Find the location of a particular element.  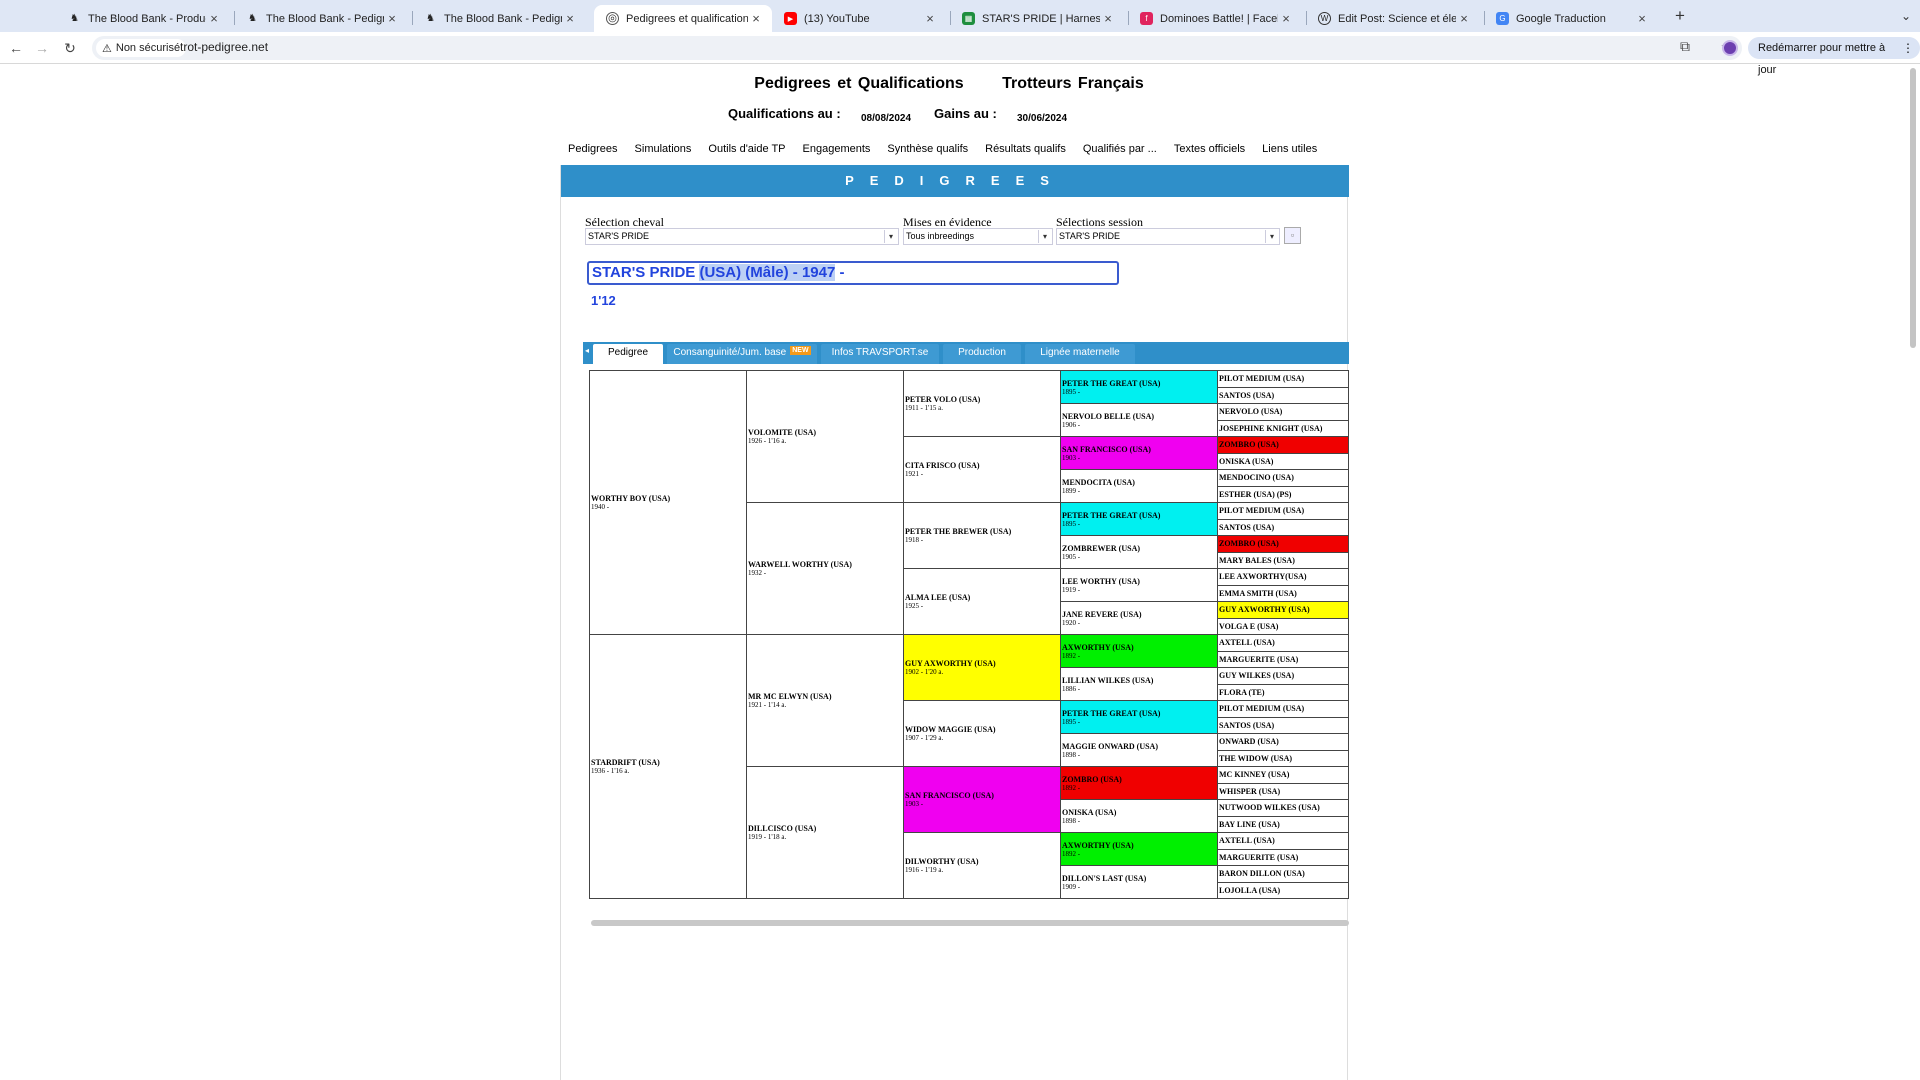

menu-item-simulations: Simulations is located at coordinates (663, 149).